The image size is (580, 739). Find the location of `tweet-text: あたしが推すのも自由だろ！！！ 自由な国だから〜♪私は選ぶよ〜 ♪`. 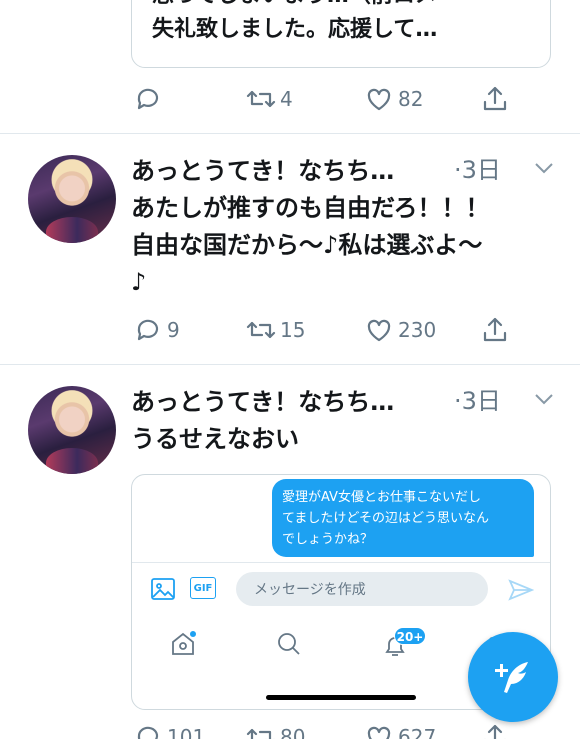

tweet-text: あたしが推すのも自由だろ！！！ 自由な国だから〜♪私は選ぶよ〜 ♪ is located at coordinates (341, 245).